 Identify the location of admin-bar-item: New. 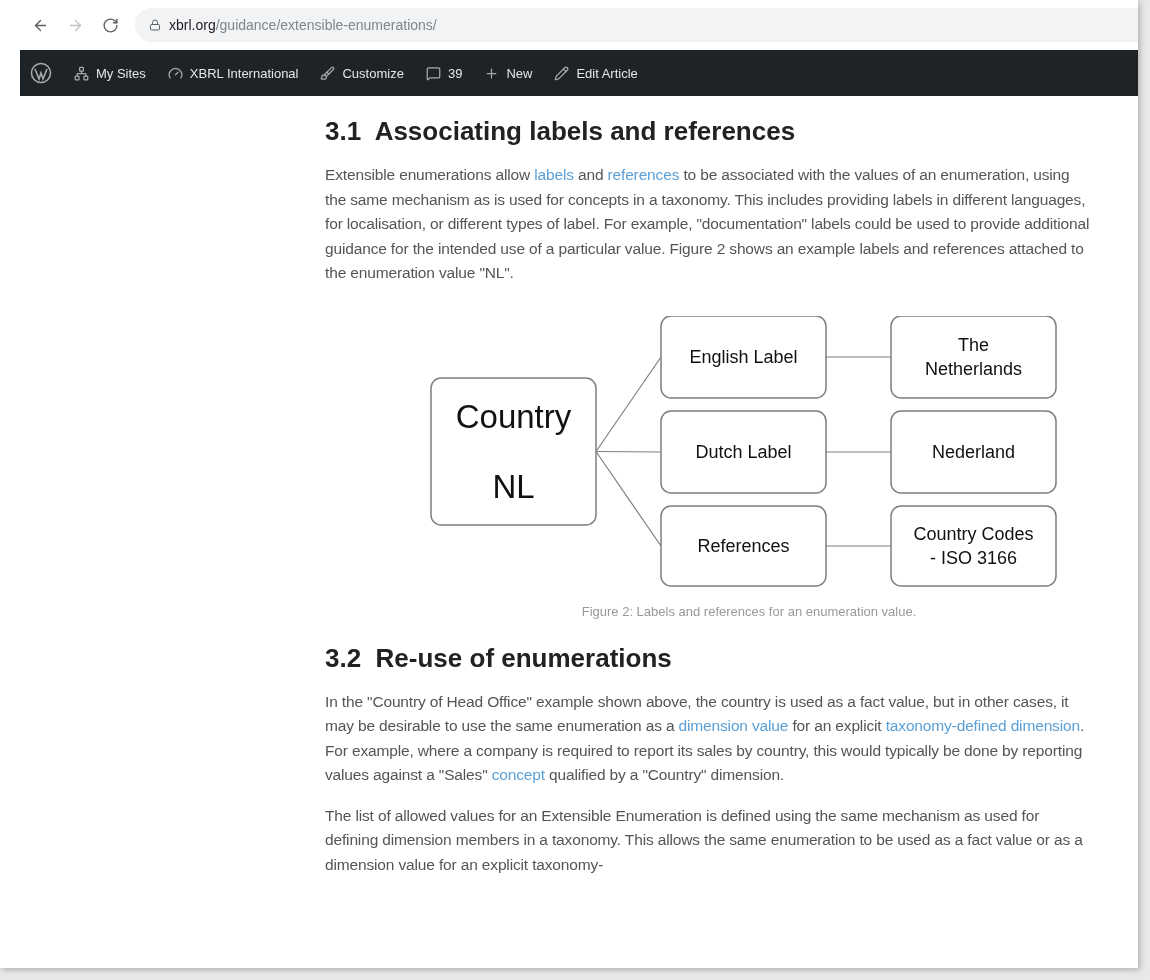
(508, 73).